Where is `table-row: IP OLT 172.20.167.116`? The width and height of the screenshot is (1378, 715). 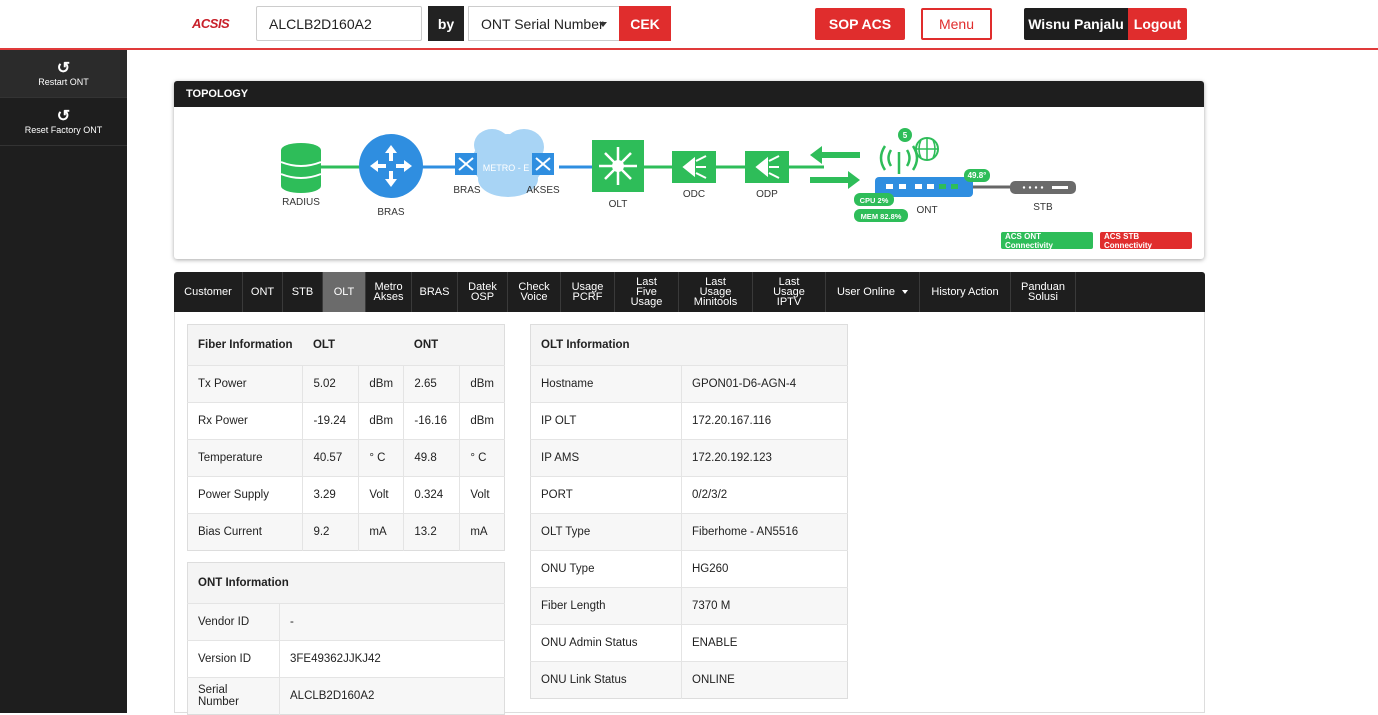
table-row: IP OLT 172.20.167.116 is located at coordinates (689, 421).